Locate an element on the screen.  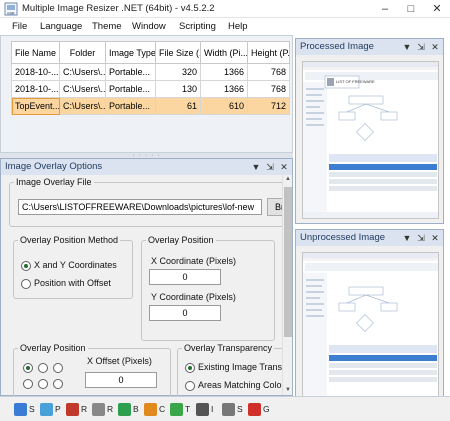
radio-position-with-offset is located at coordinates (26, 284).